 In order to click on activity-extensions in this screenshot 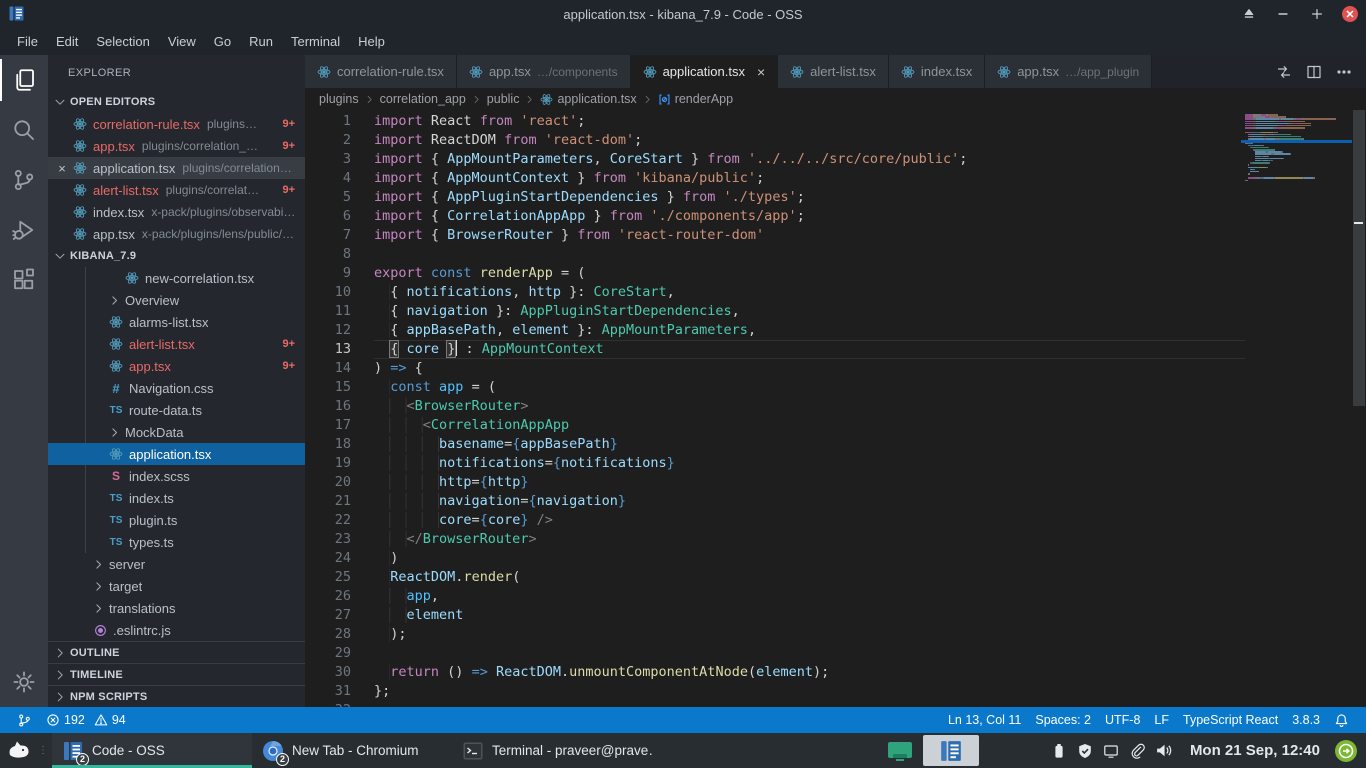, I will do `click(24, 280)`.